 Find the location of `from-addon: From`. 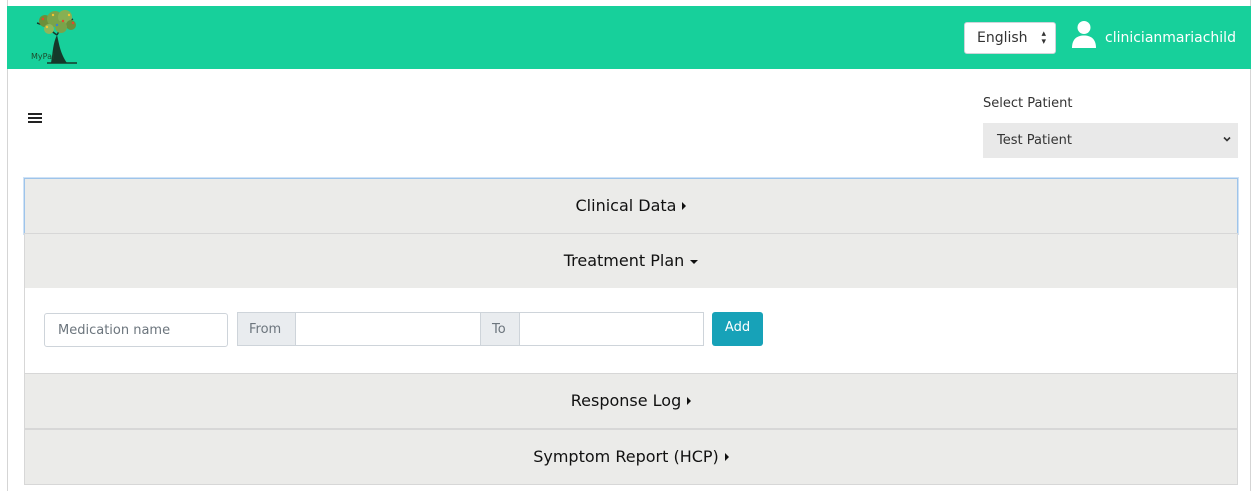

from-addon: From is located at coordinates (266, 329).